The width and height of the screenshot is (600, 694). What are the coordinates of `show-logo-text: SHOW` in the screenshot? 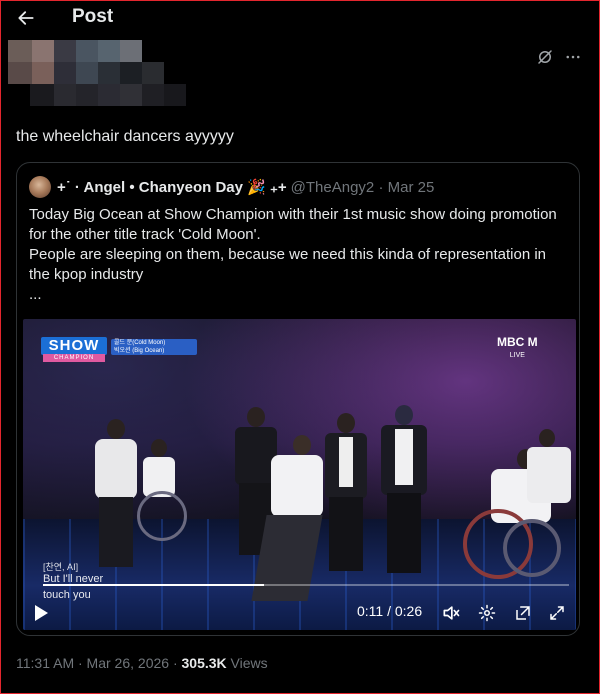 It's located at (74, 346).